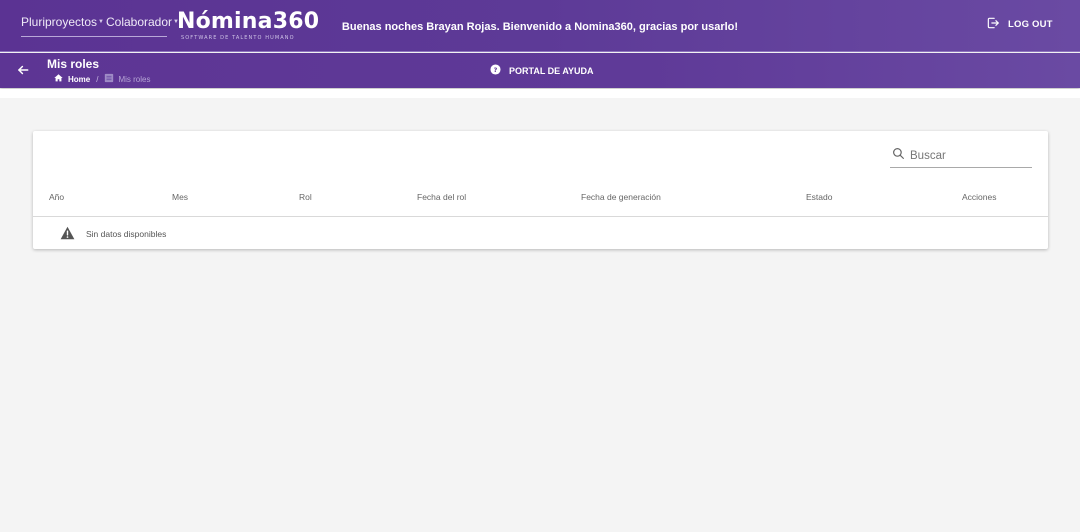 The height and width of the screenshot is (532, 1080). I want to click on content-top-strip, so click(540, 93).